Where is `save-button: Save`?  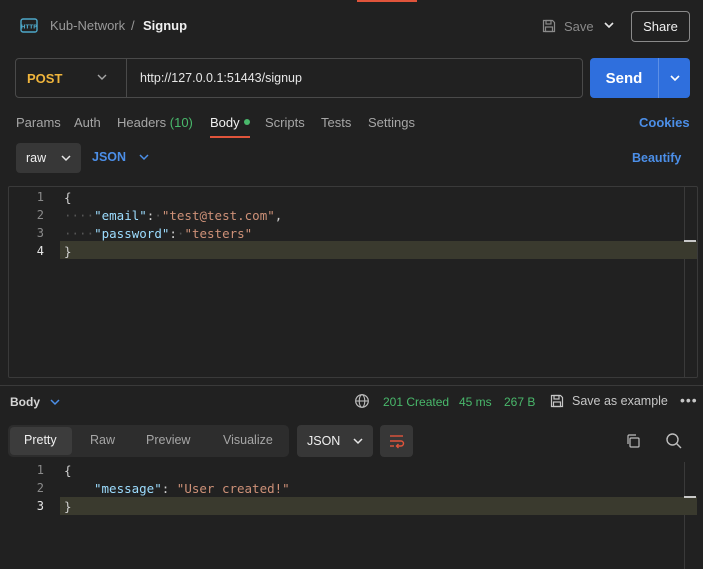
save-button: Save is located at coordinates (567, 26).